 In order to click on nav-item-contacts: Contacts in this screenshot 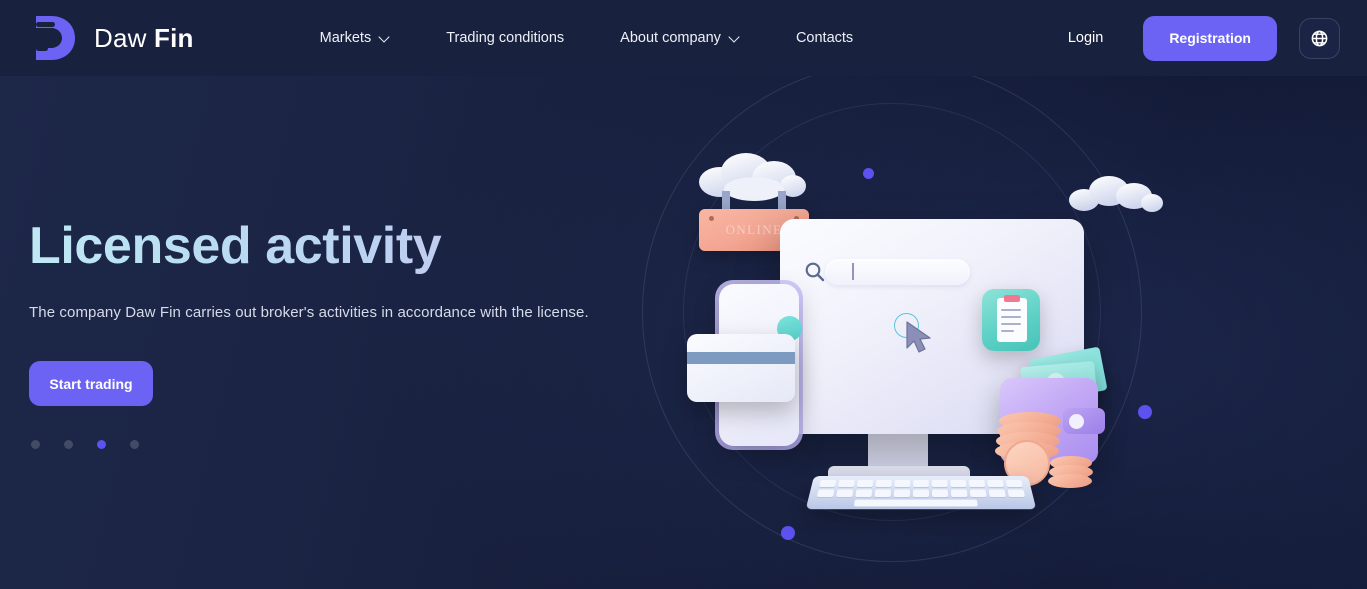, I will do `click(824, 38)`.